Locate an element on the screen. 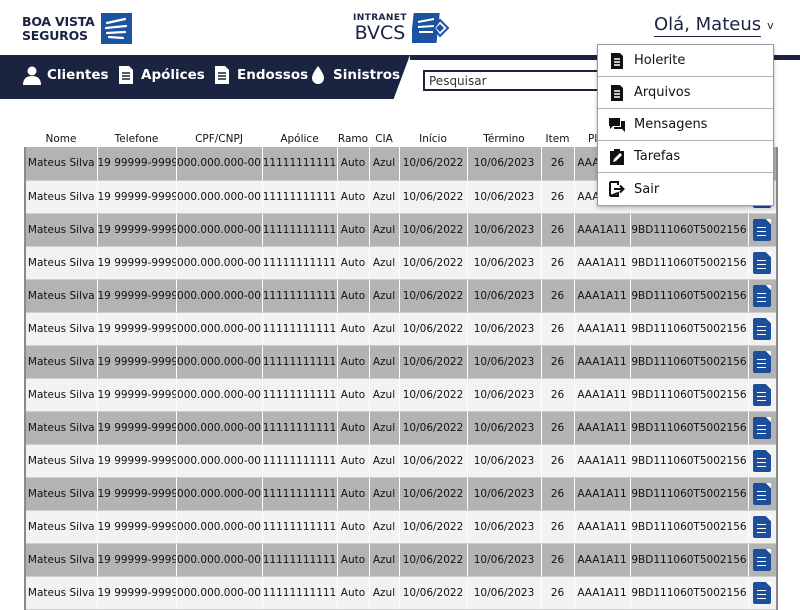  main-nav: Clientes Apólices Endossos Sinistros is located at coordinates (205, 77).